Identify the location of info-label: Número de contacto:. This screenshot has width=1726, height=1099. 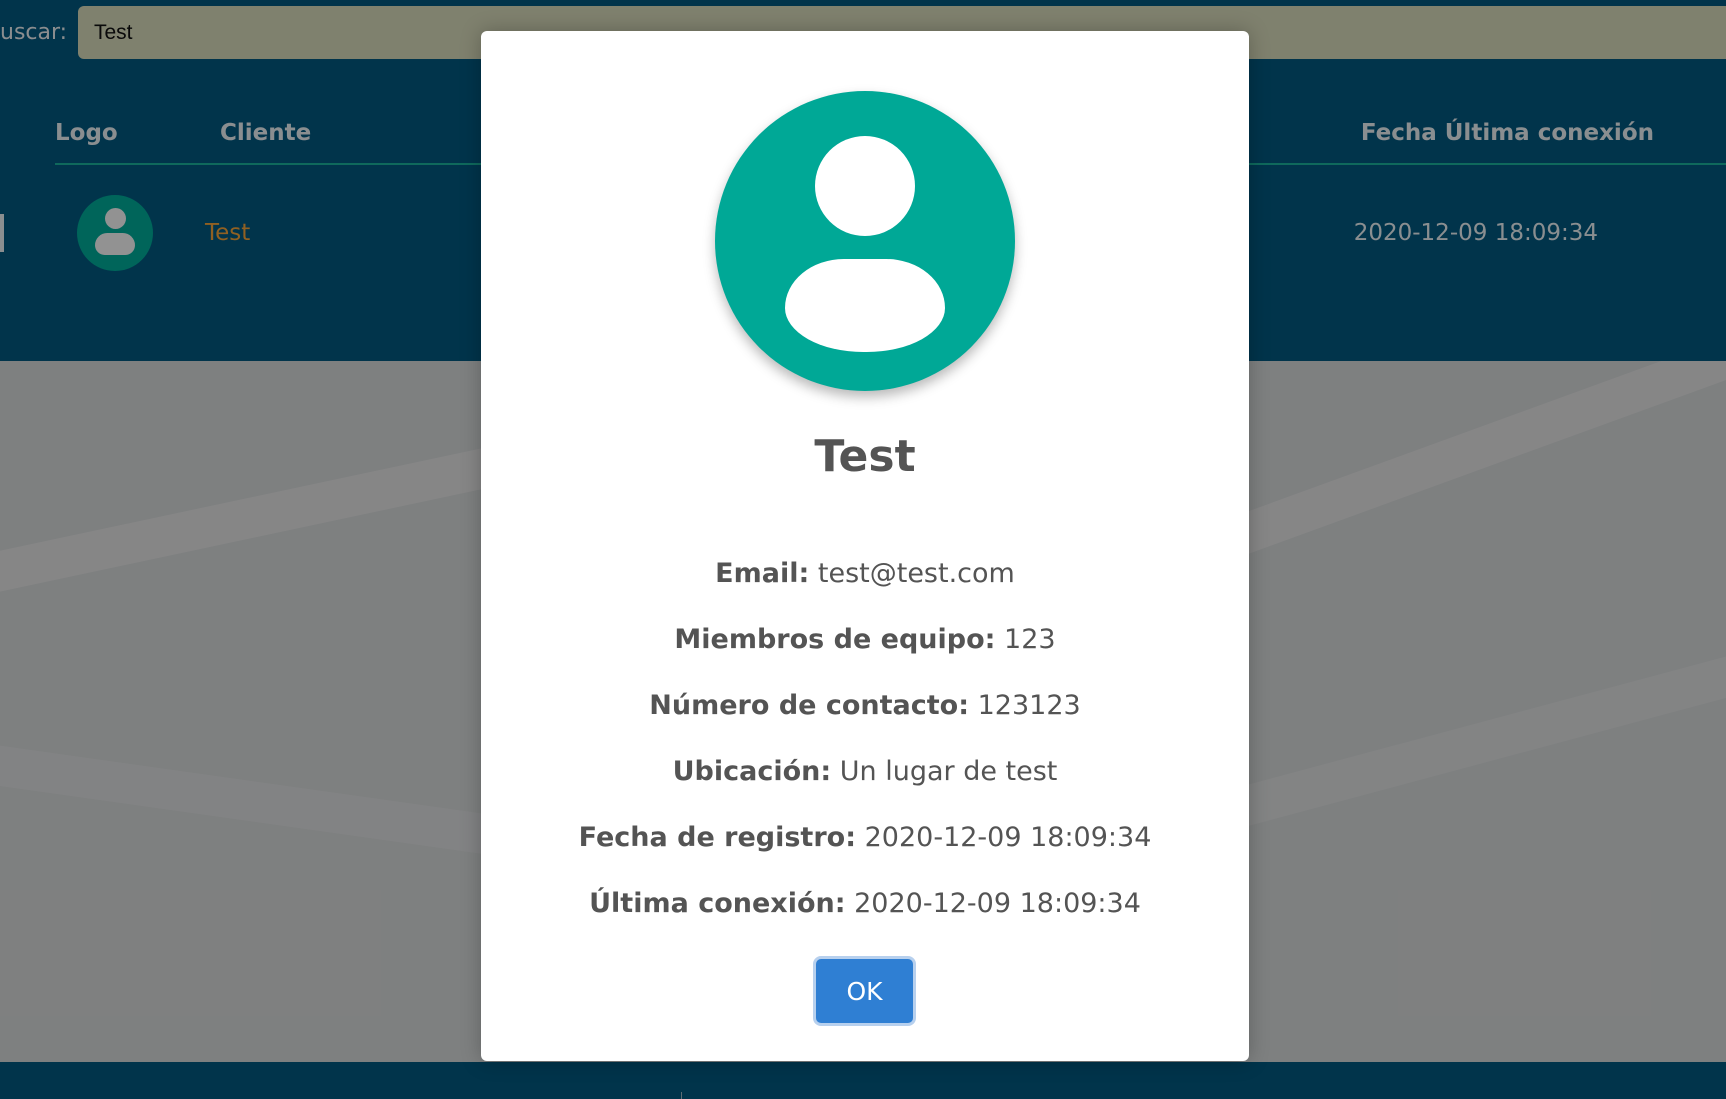
(809, 705).